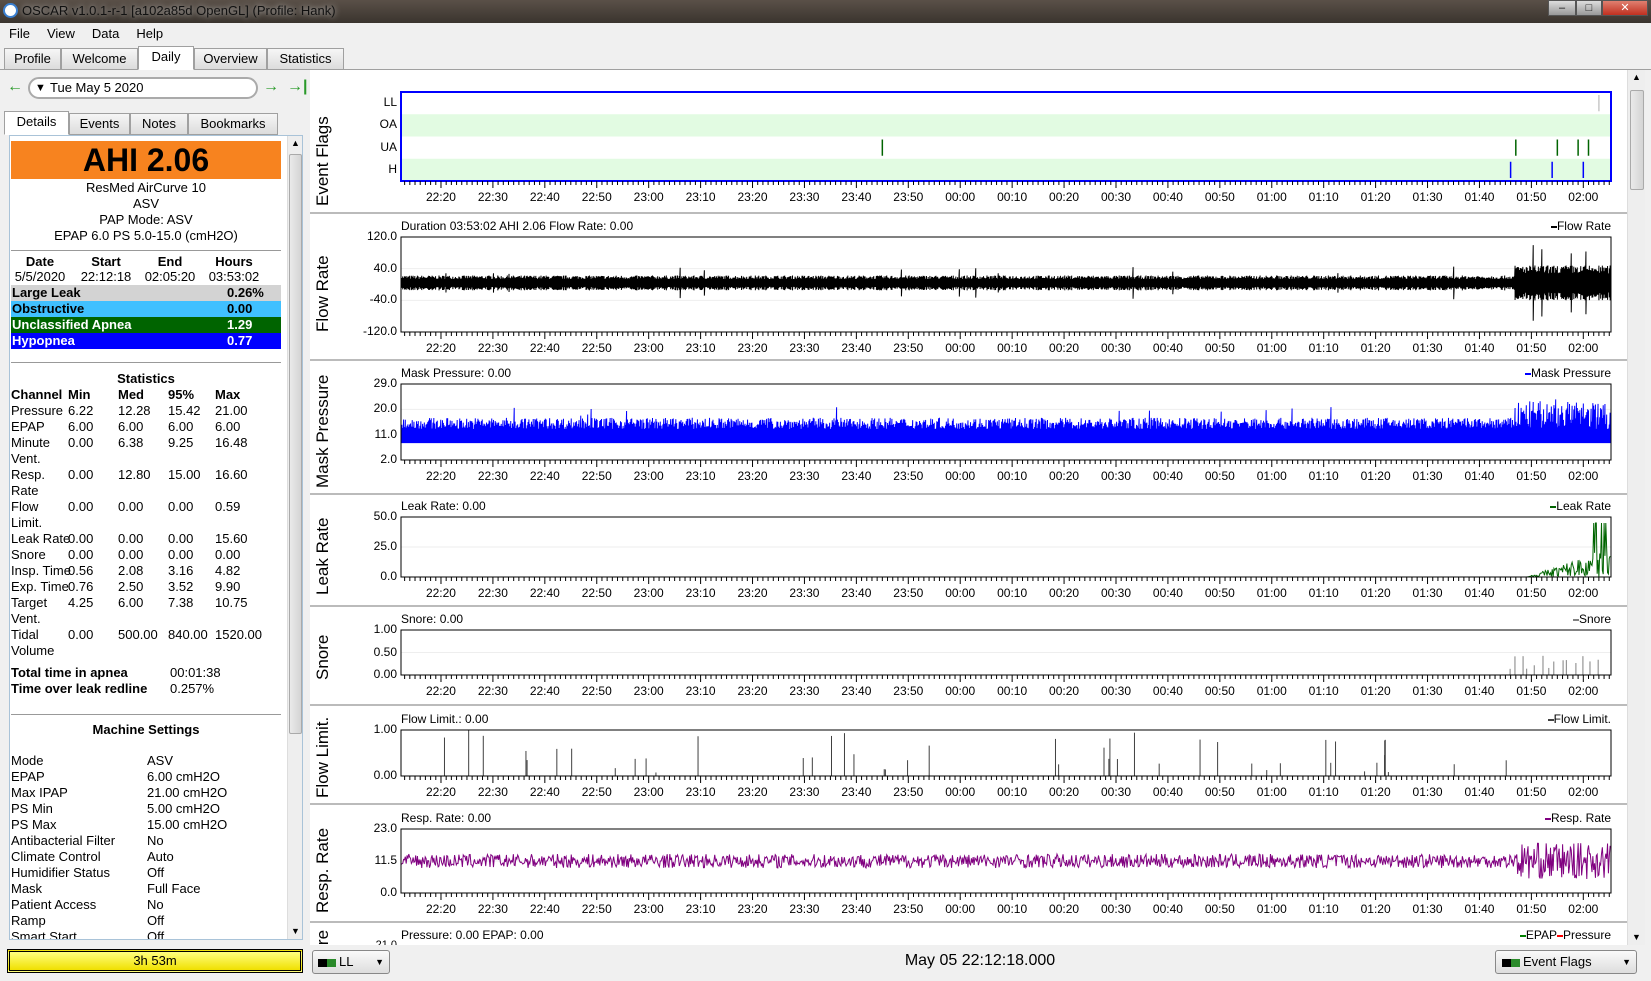 The height and width of the screenshot is (981, 1651). I want to click on date-picker: ▼ Tue May 5 2020, so click(143, 88).